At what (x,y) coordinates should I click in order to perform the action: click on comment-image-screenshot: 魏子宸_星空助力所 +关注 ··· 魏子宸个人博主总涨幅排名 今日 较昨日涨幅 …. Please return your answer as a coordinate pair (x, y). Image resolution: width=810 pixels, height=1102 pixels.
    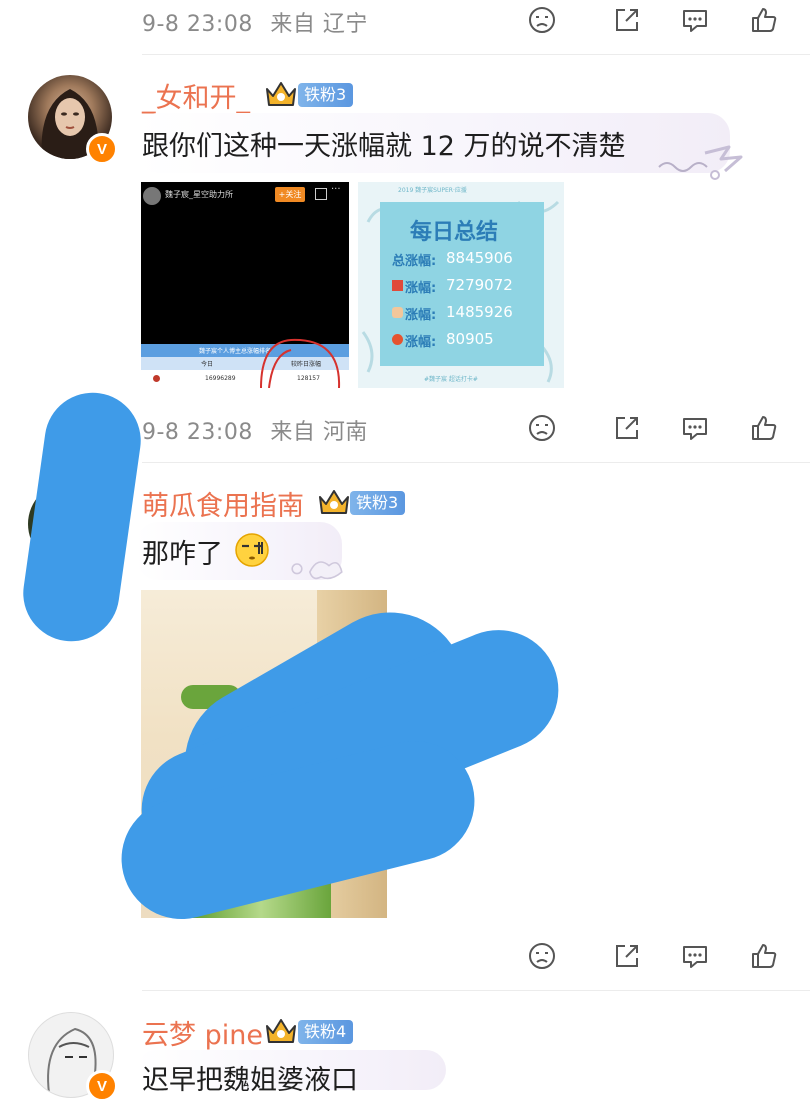
    Looking at the image, I should click on (245, 285).